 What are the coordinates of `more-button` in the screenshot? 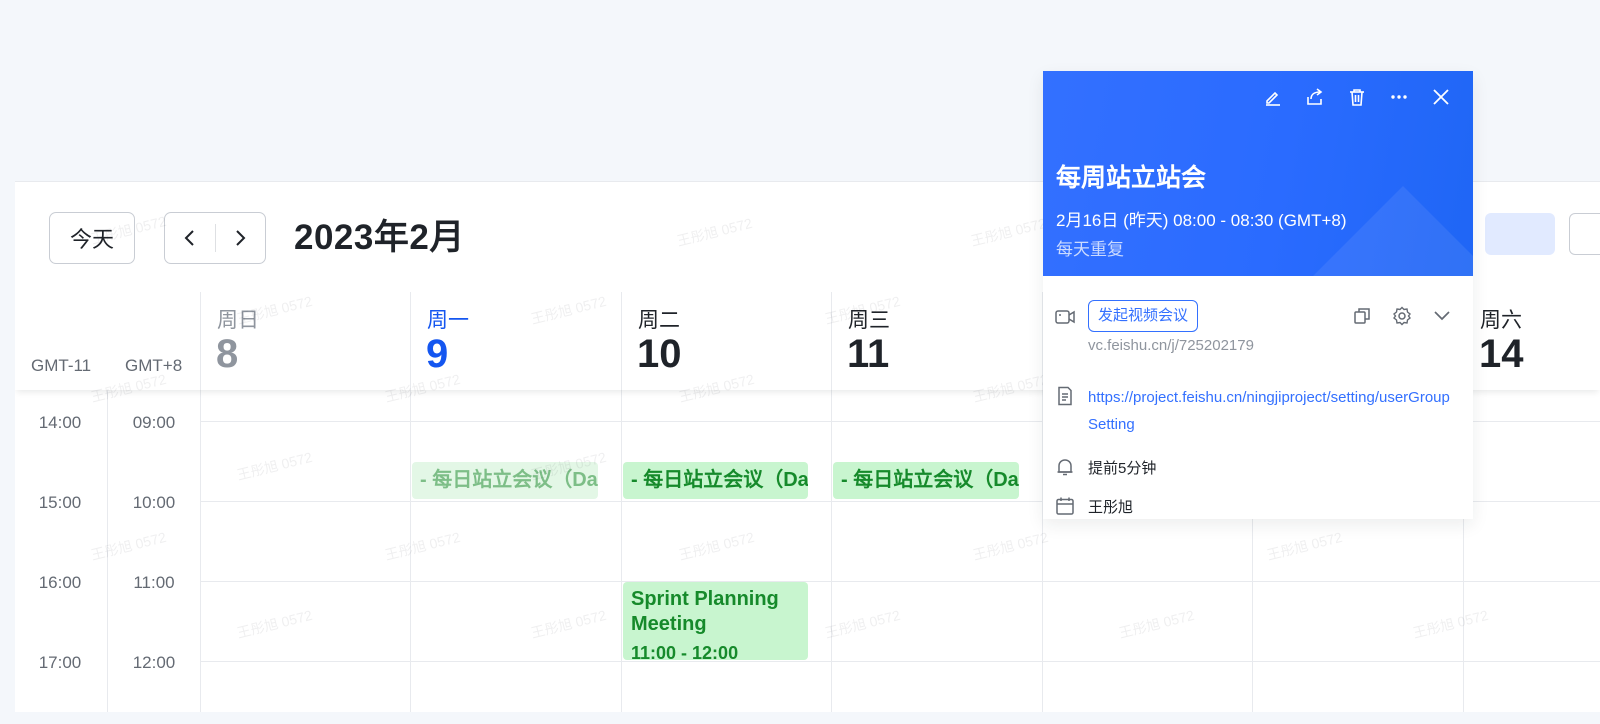 It's located at (1399, 97).